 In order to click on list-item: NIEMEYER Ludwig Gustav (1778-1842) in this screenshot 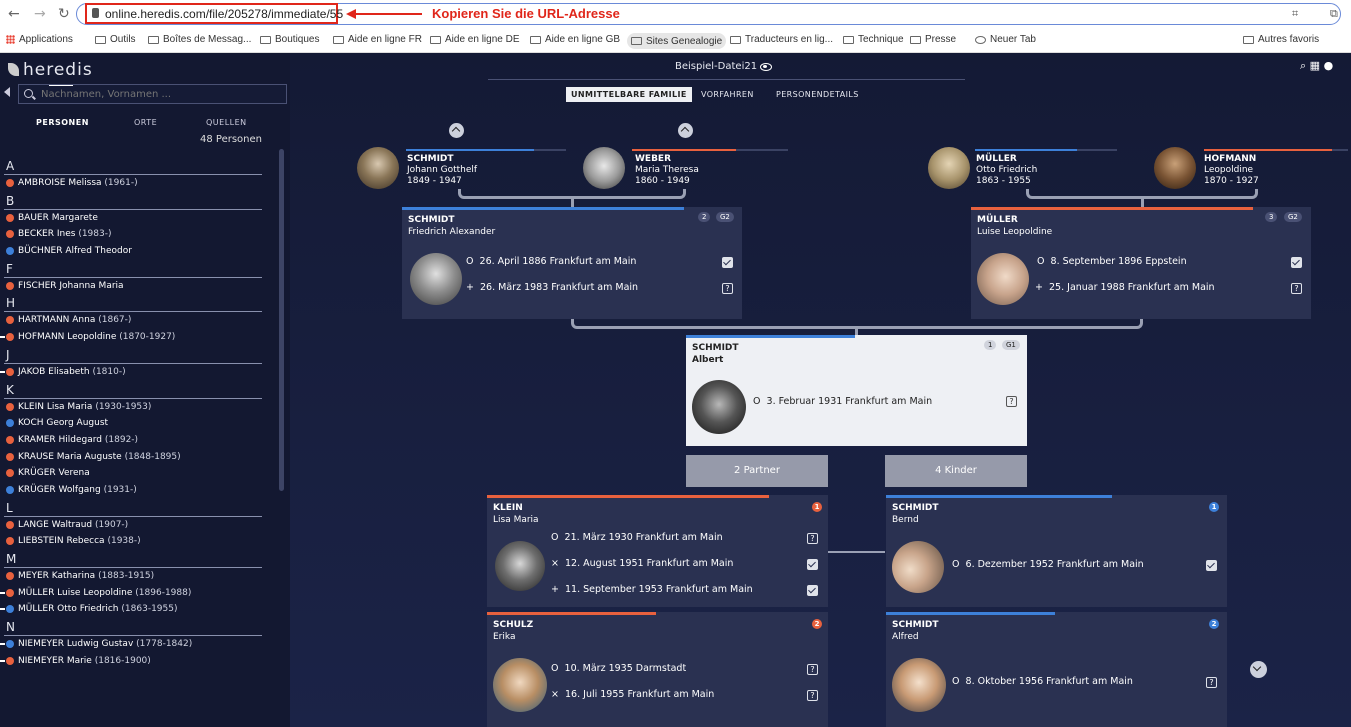, I will do `click(137, 644)`.